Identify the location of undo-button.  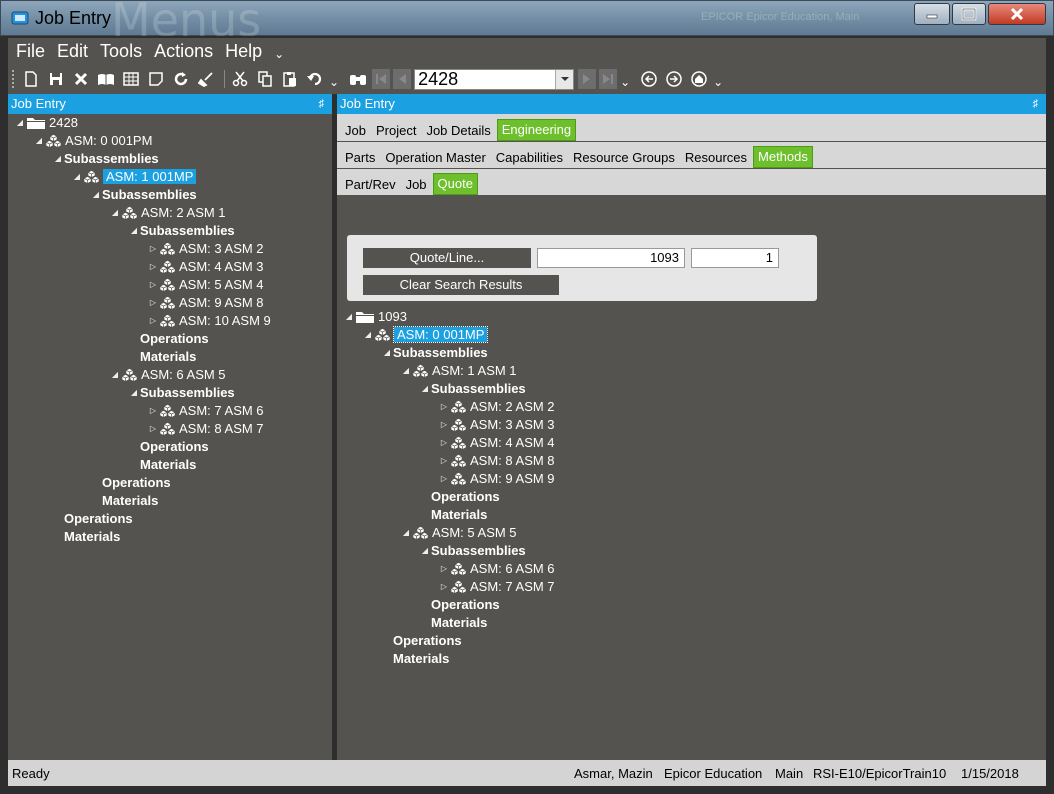
(315, 79).